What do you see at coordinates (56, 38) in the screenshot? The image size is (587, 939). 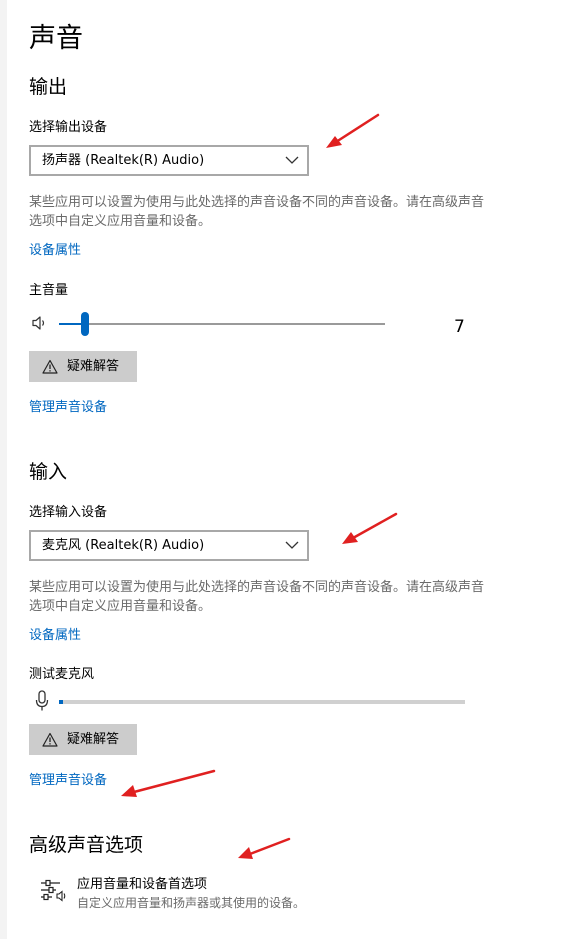 I see `page-title: 声音` at bounding box center [56, 38].